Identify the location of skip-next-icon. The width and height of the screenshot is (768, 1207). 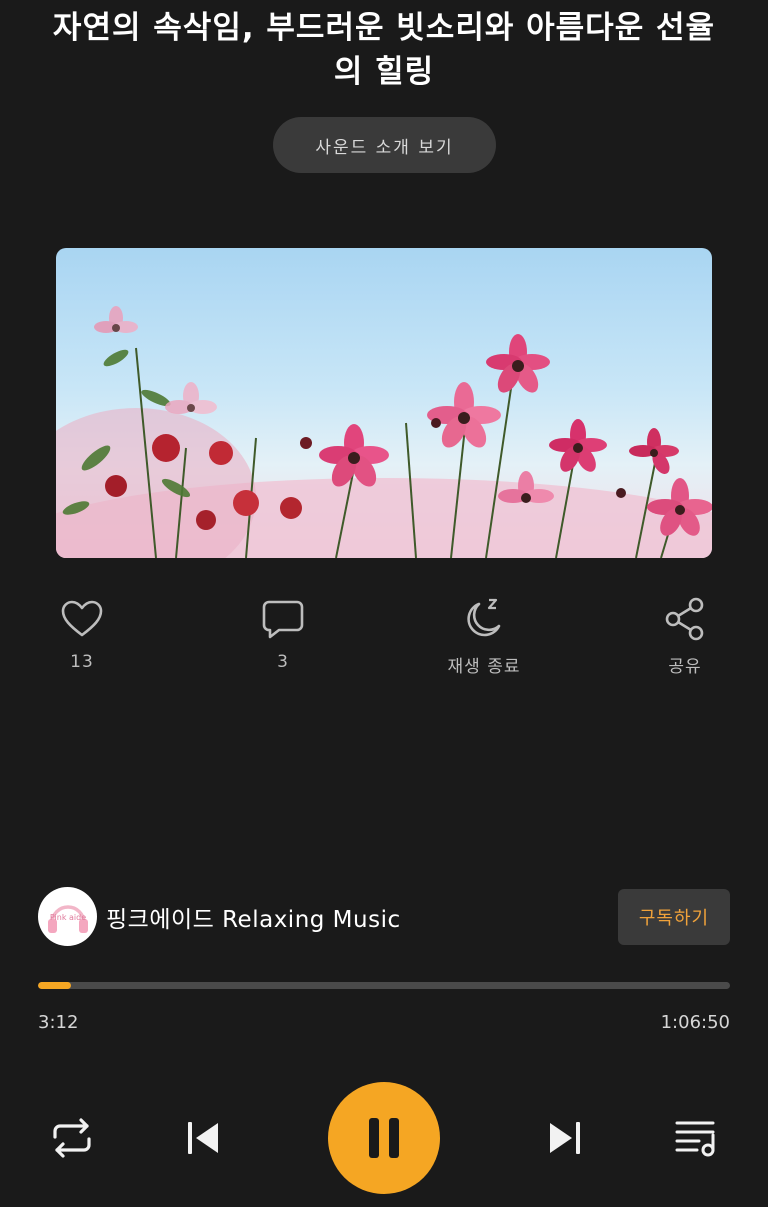
(565, 1138).